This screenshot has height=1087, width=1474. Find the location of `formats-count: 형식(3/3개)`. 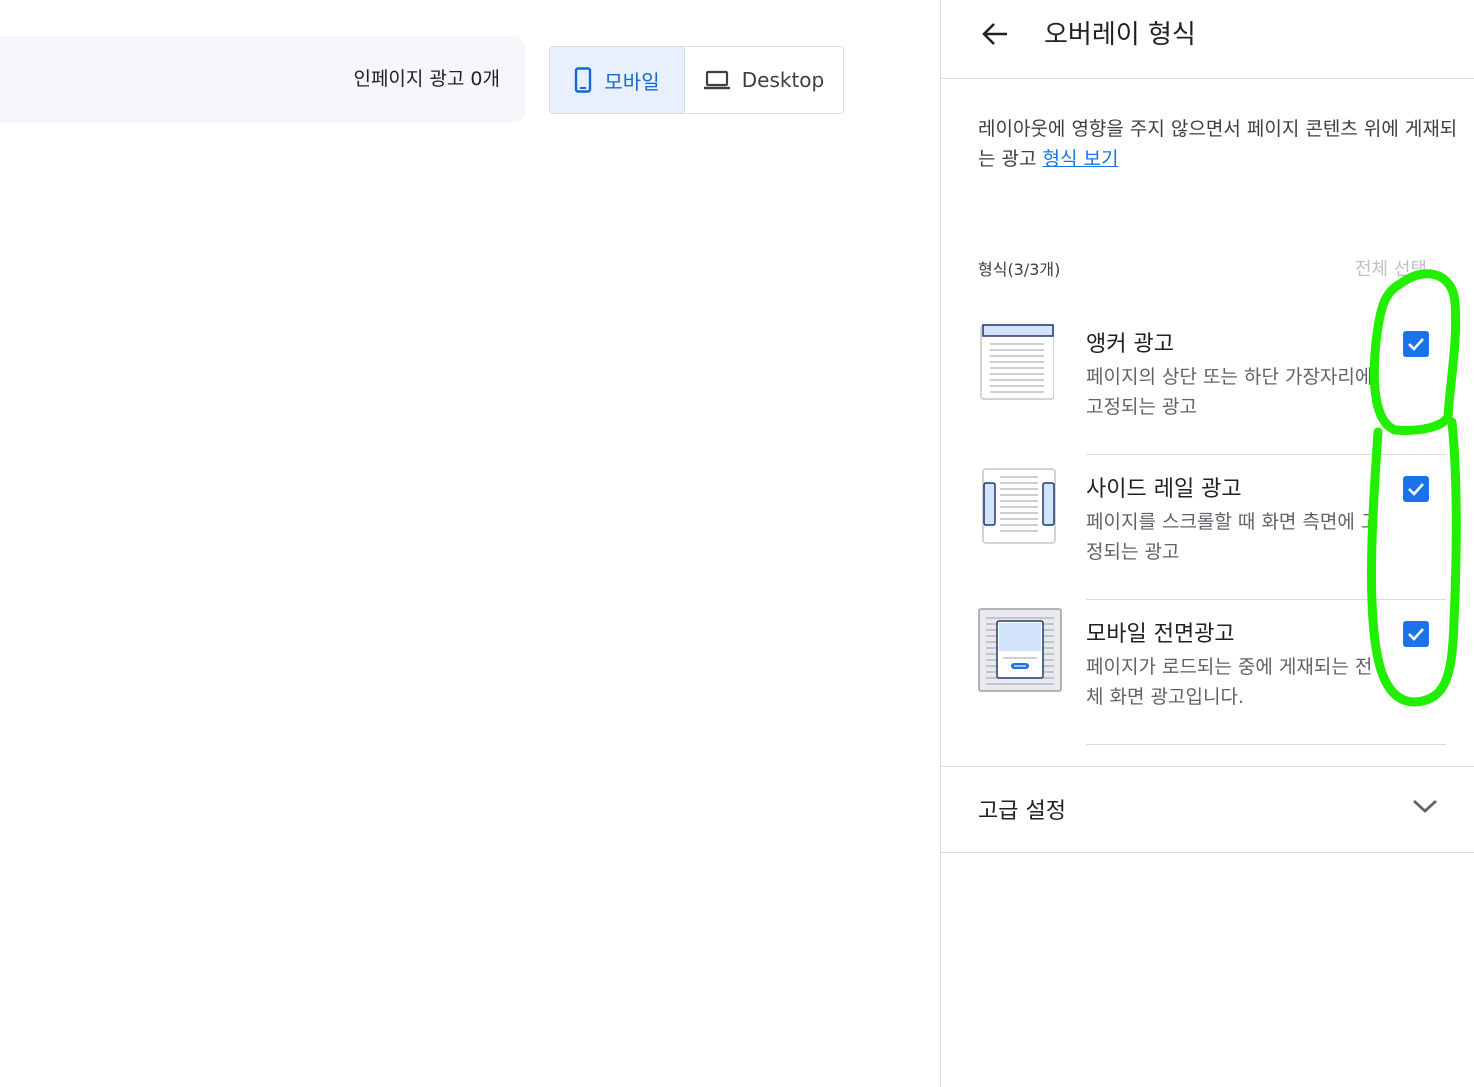

formats-count: 형식(3/3개) is located at coordinates (1019, 269).